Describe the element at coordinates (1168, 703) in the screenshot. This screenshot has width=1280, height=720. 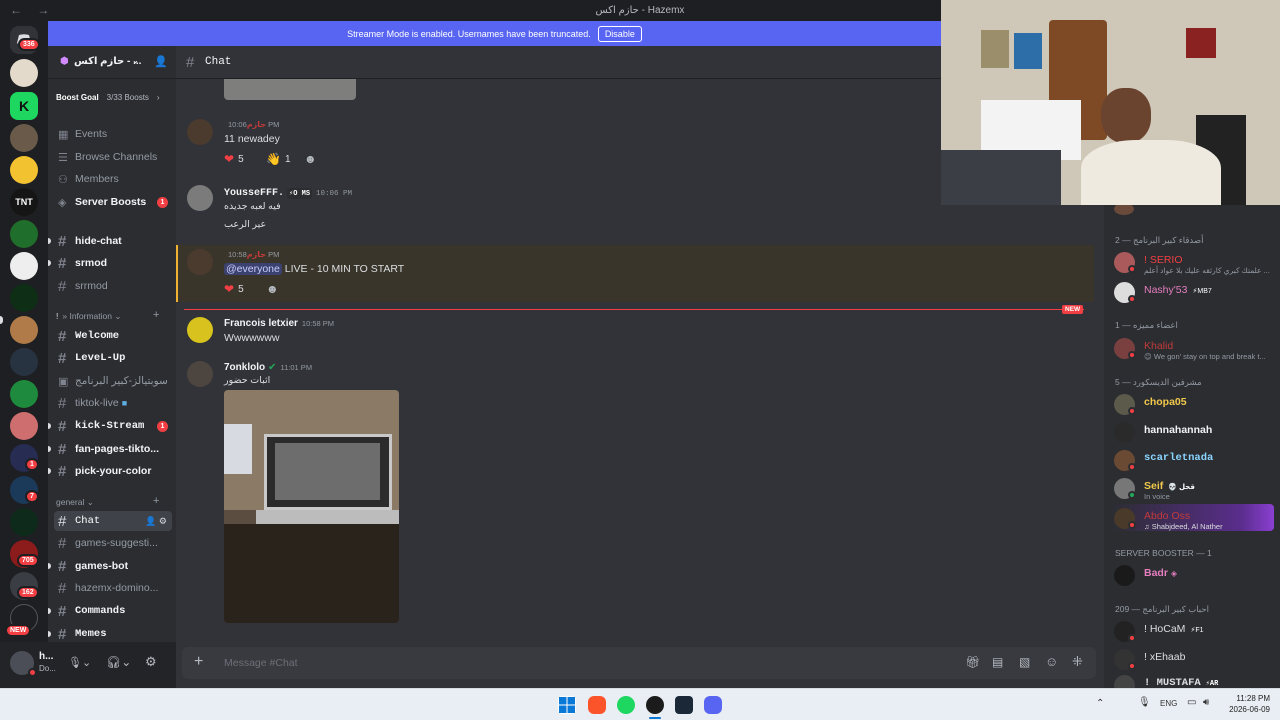
I see `language-indicator: ENG` at that location.